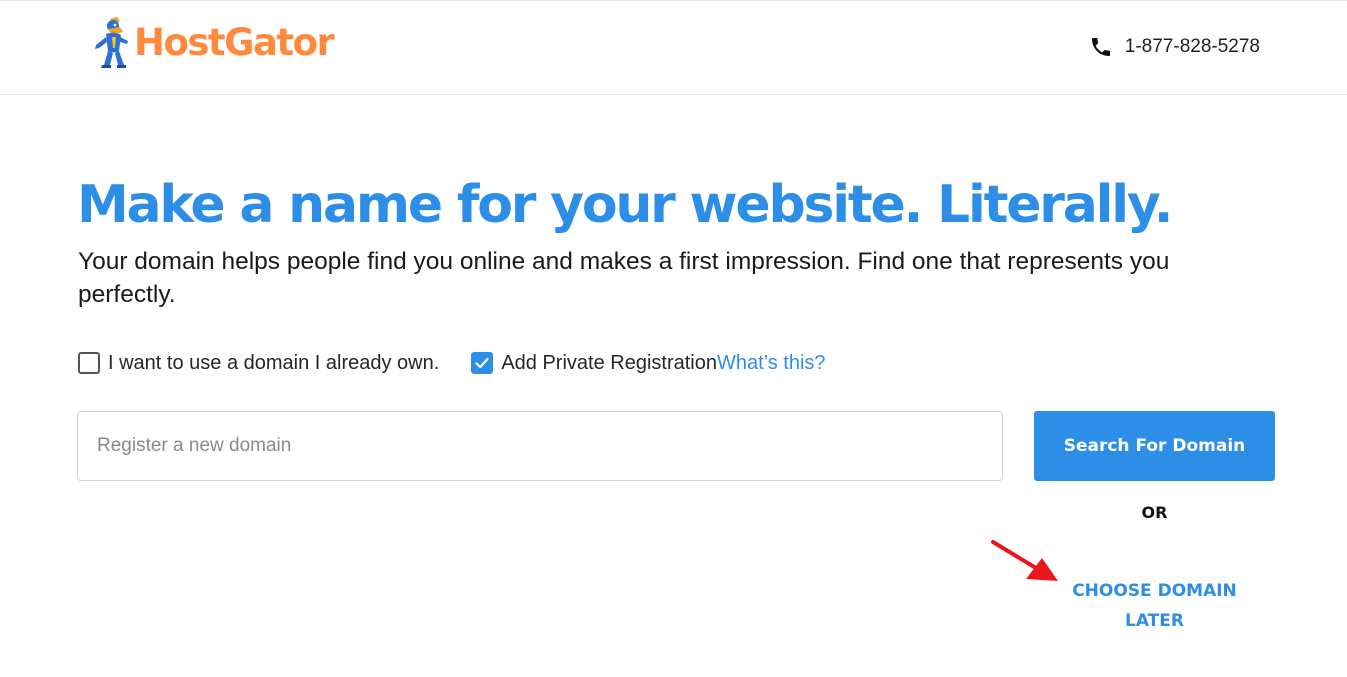  I want to click on choose-later-line-1: CHOOSE DOMAIN, so click(1154, 591).